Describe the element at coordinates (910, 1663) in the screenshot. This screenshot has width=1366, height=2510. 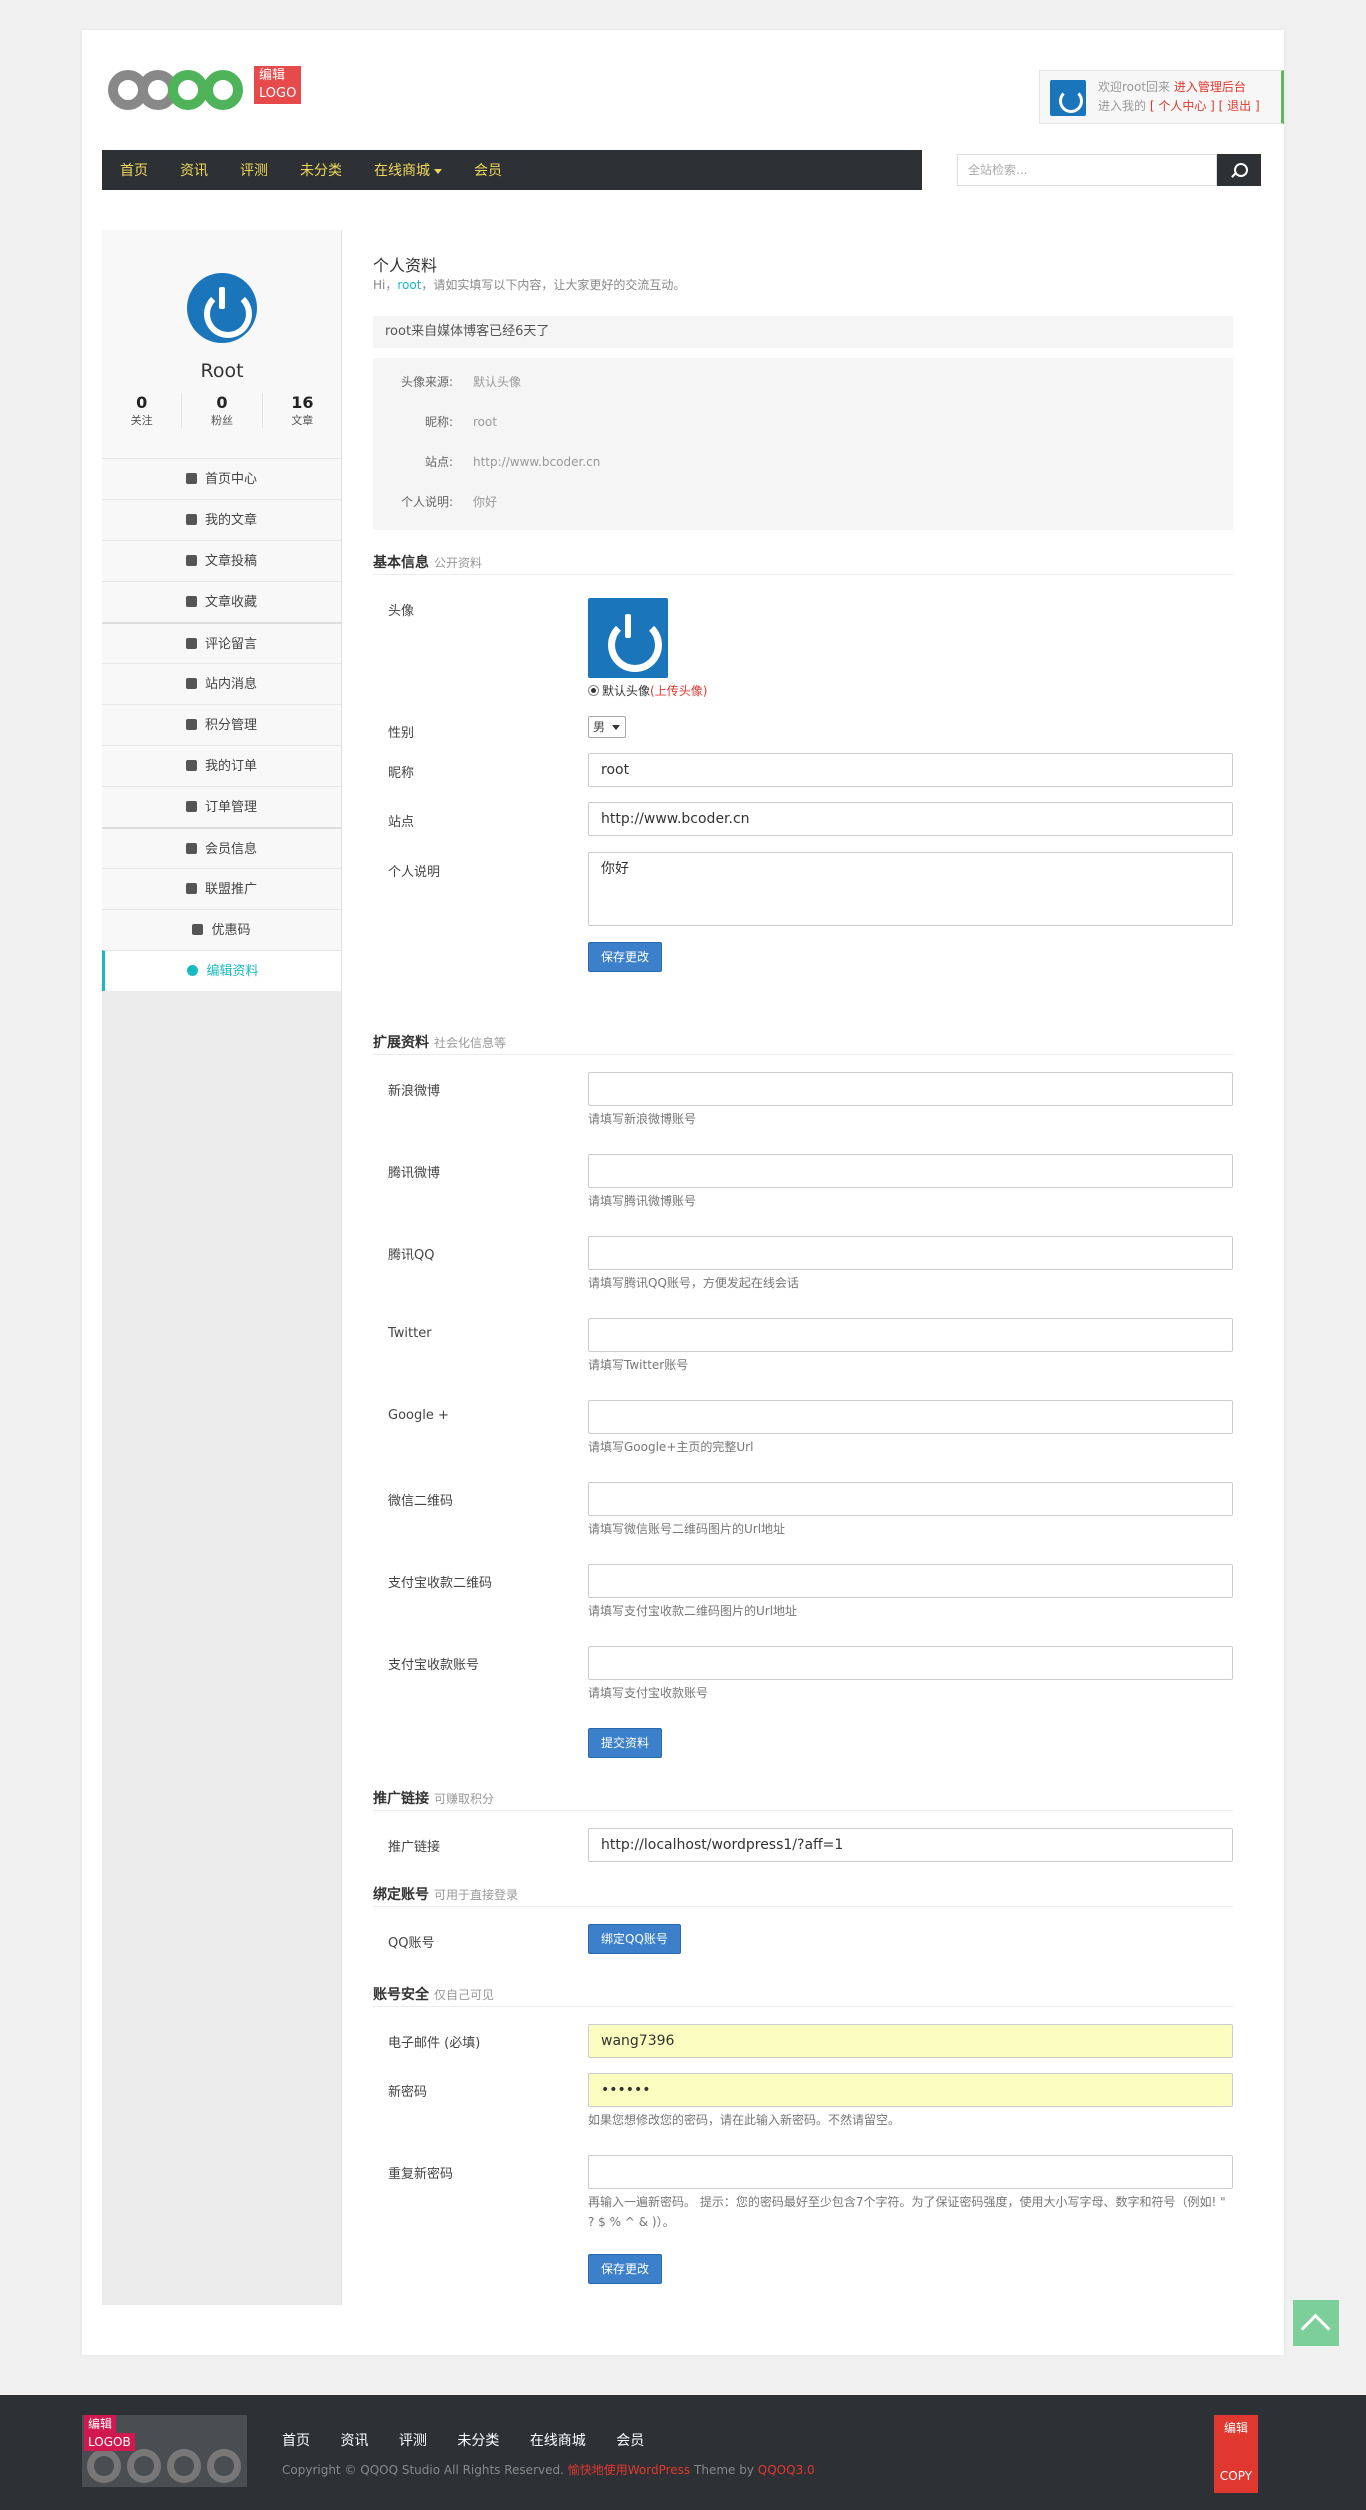
I see `alipay-account-input` at that location.